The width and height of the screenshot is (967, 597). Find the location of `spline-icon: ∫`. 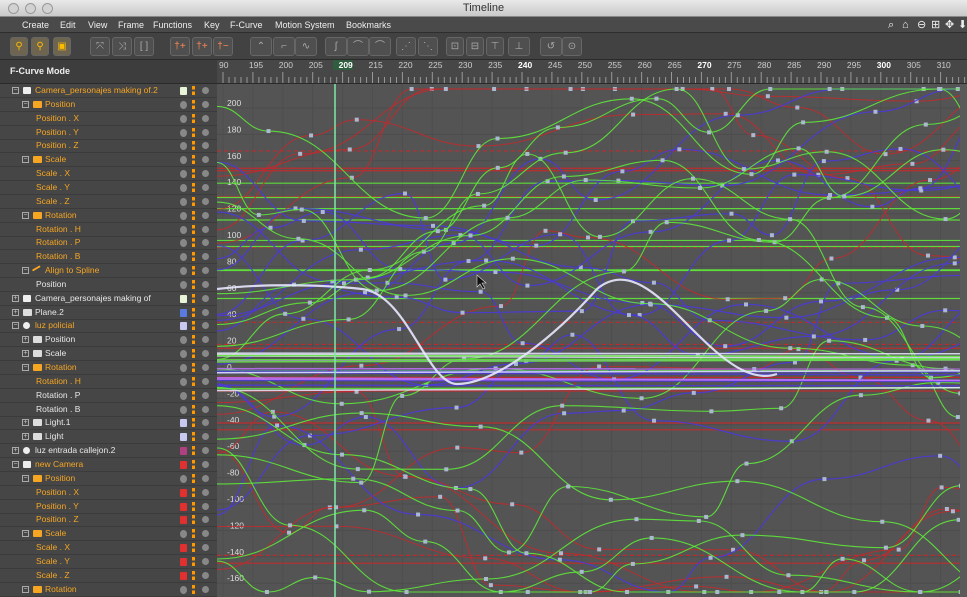

spline-icon: ∫ is located at coordinates (336, 46).